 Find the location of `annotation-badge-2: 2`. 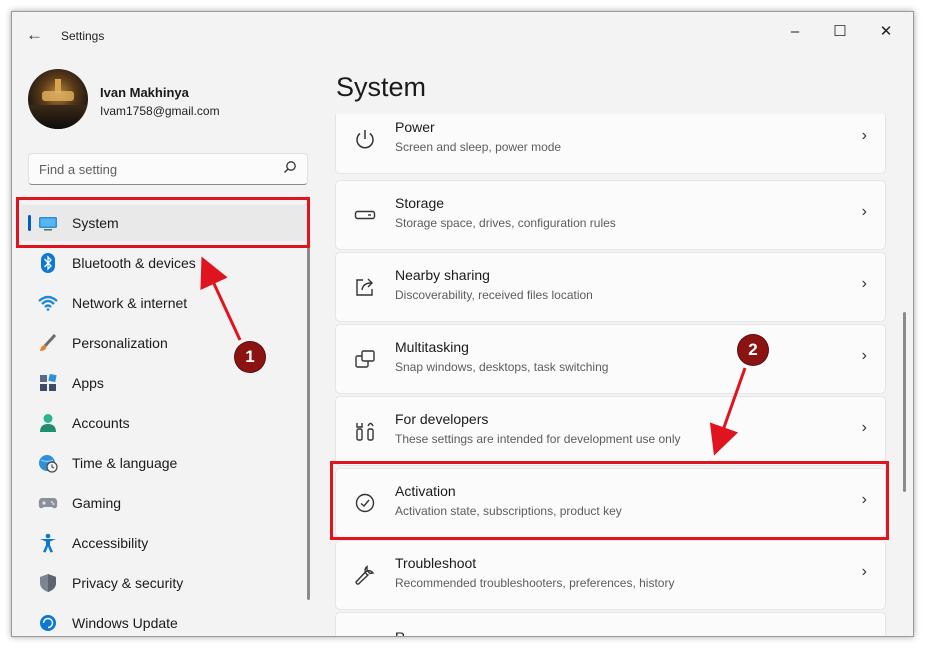

annotation-badge-2: 2 is located at coordinates (753, 350).